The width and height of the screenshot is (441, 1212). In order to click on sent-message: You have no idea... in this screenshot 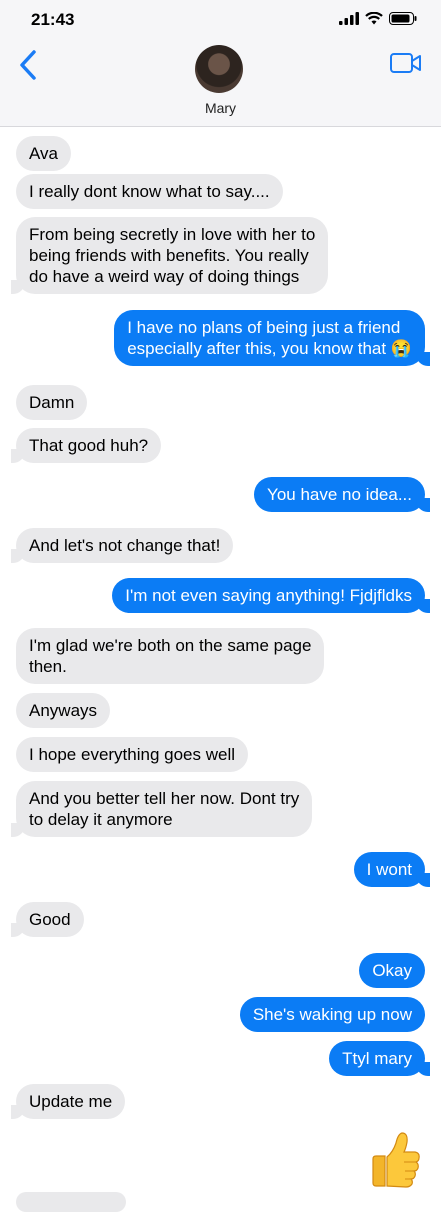, I will do `click(342, 494)`.